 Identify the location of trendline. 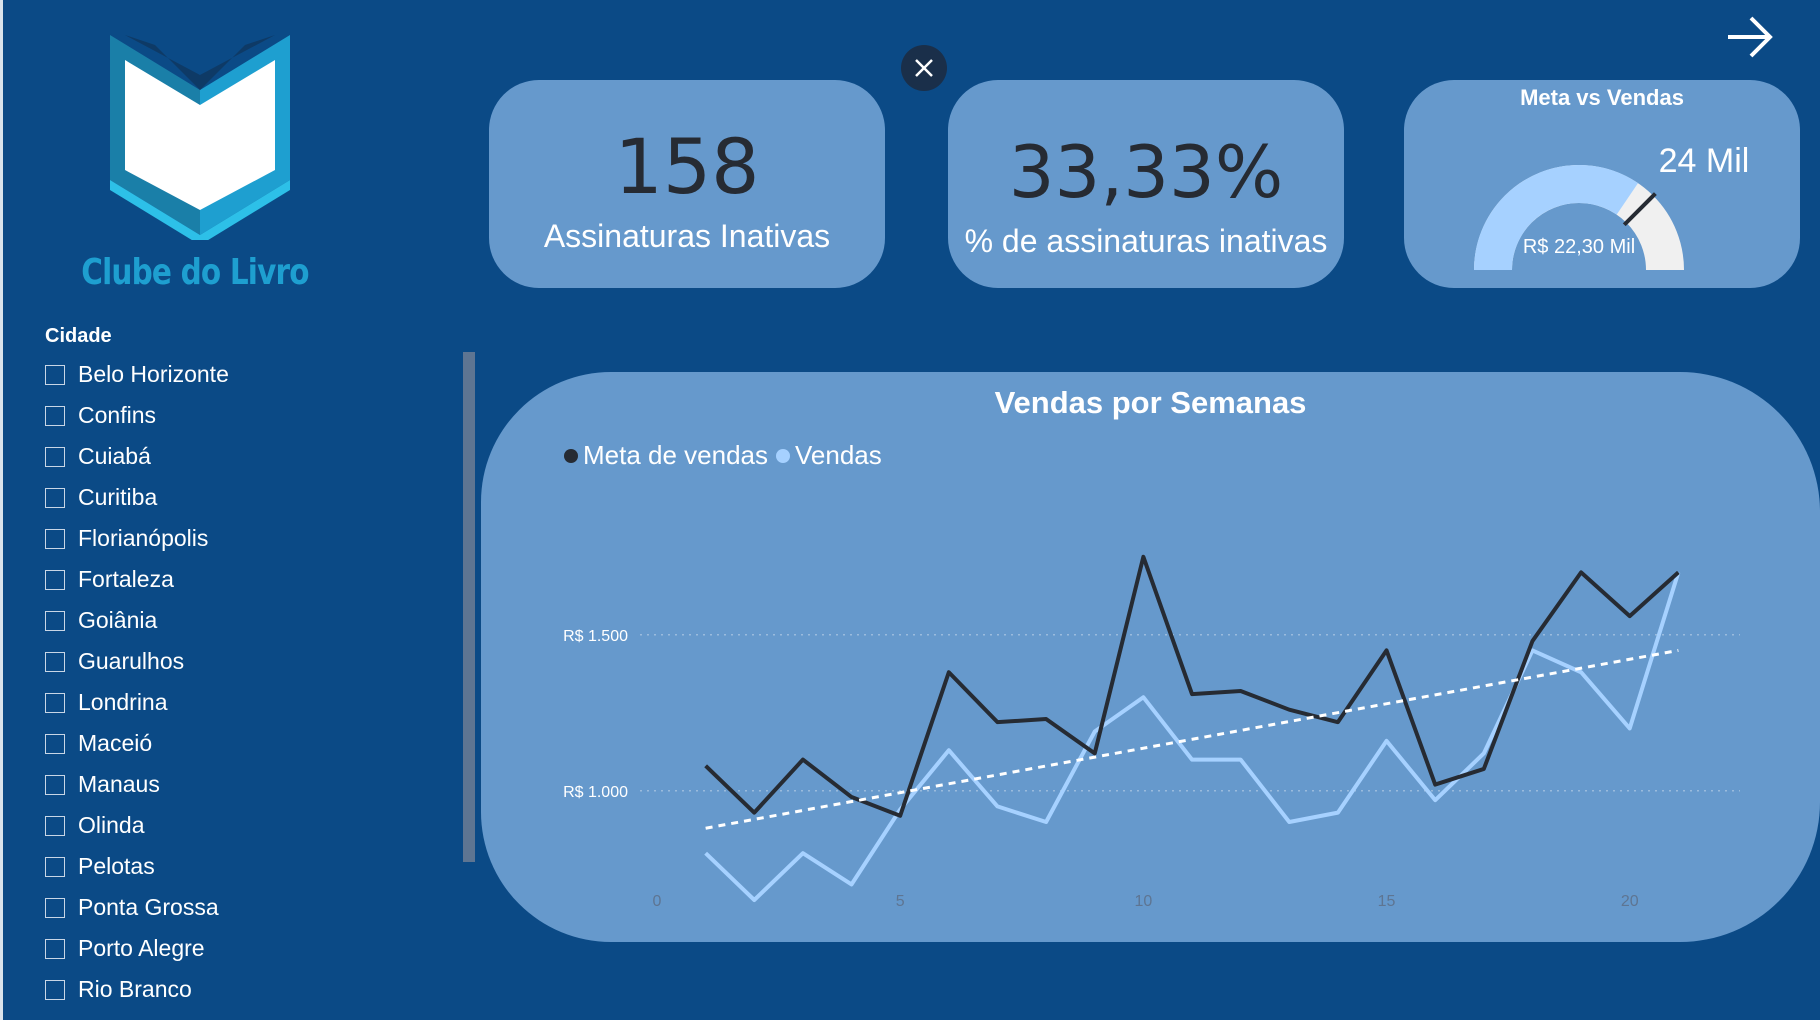
(1192, 739).